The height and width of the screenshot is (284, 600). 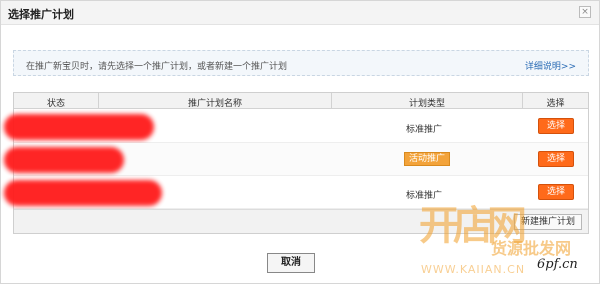 What do you see at coordinates (214, 104) in the screenshot?
I see `header-plan-name: 推广计划名称` at bounding box center [214, 104].